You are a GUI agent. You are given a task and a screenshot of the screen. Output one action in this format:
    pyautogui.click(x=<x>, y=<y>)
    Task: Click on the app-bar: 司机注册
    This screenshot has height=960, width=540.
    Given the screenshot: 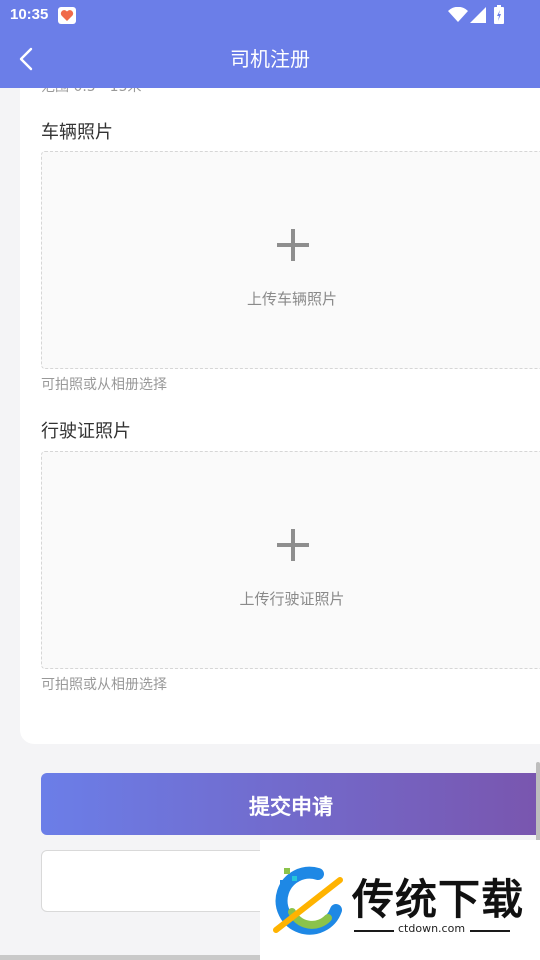 What is the action you would take?
    pyautogui.click(x=270, y=59)
    